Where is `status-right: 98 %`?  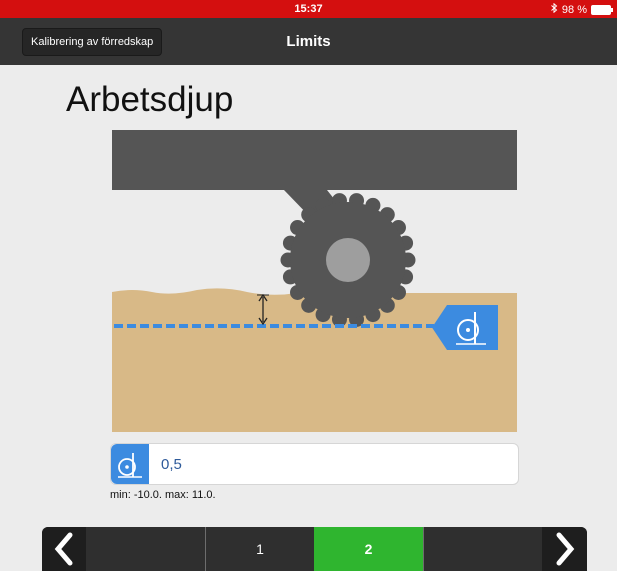 status-right: 98 % is located at coordinates (582, 9).